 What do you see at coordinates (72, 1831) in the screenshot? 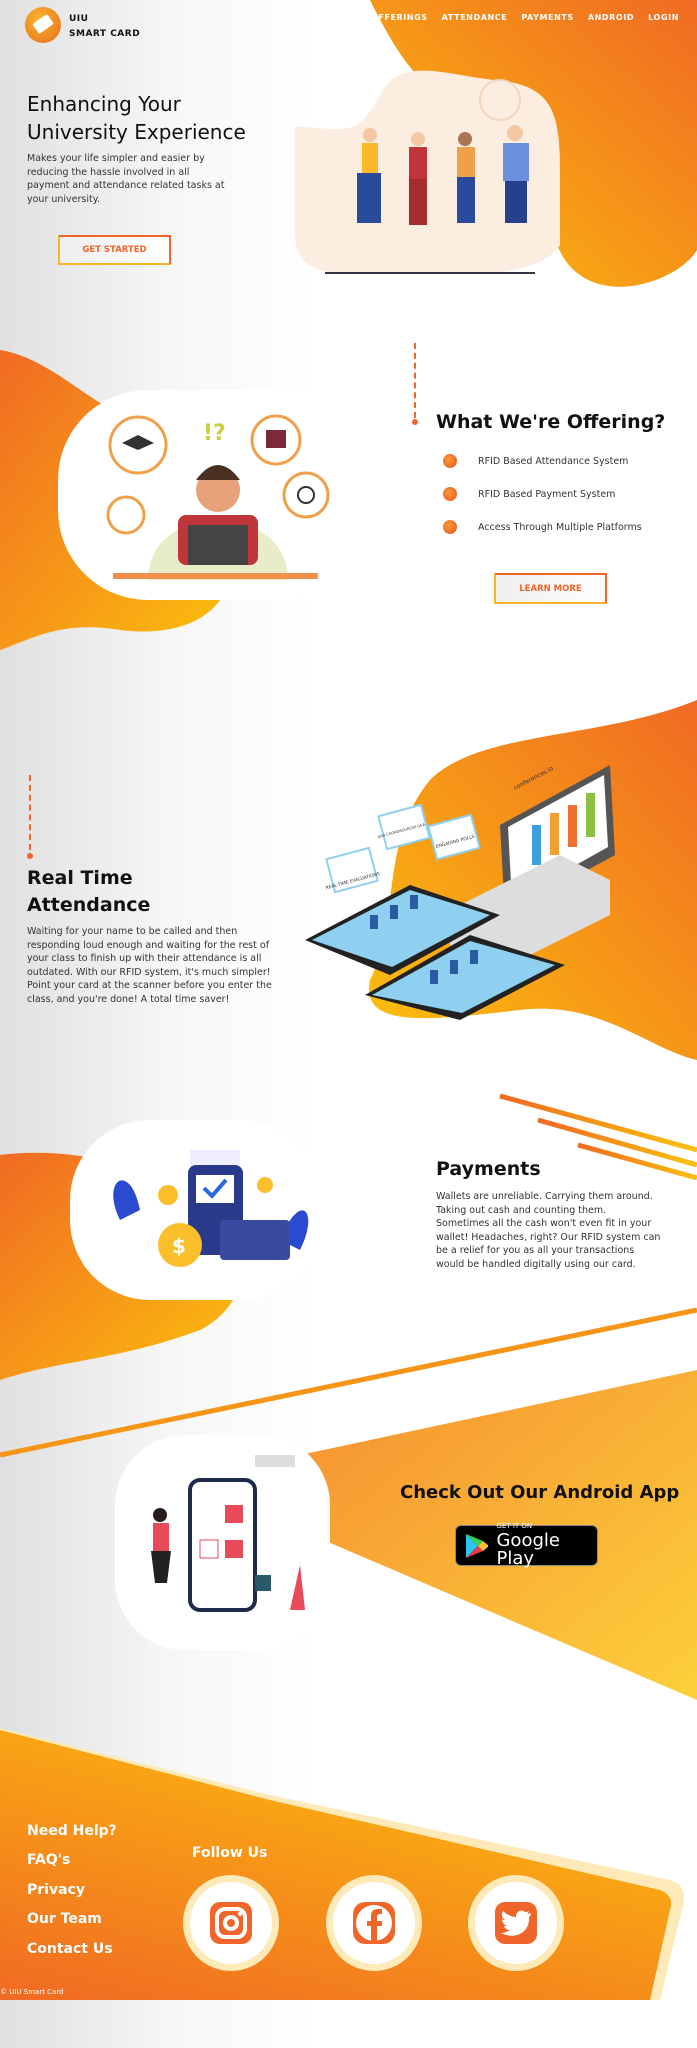
I see `footer-need-help: Need Help?` at bounding box center [72, 1831].